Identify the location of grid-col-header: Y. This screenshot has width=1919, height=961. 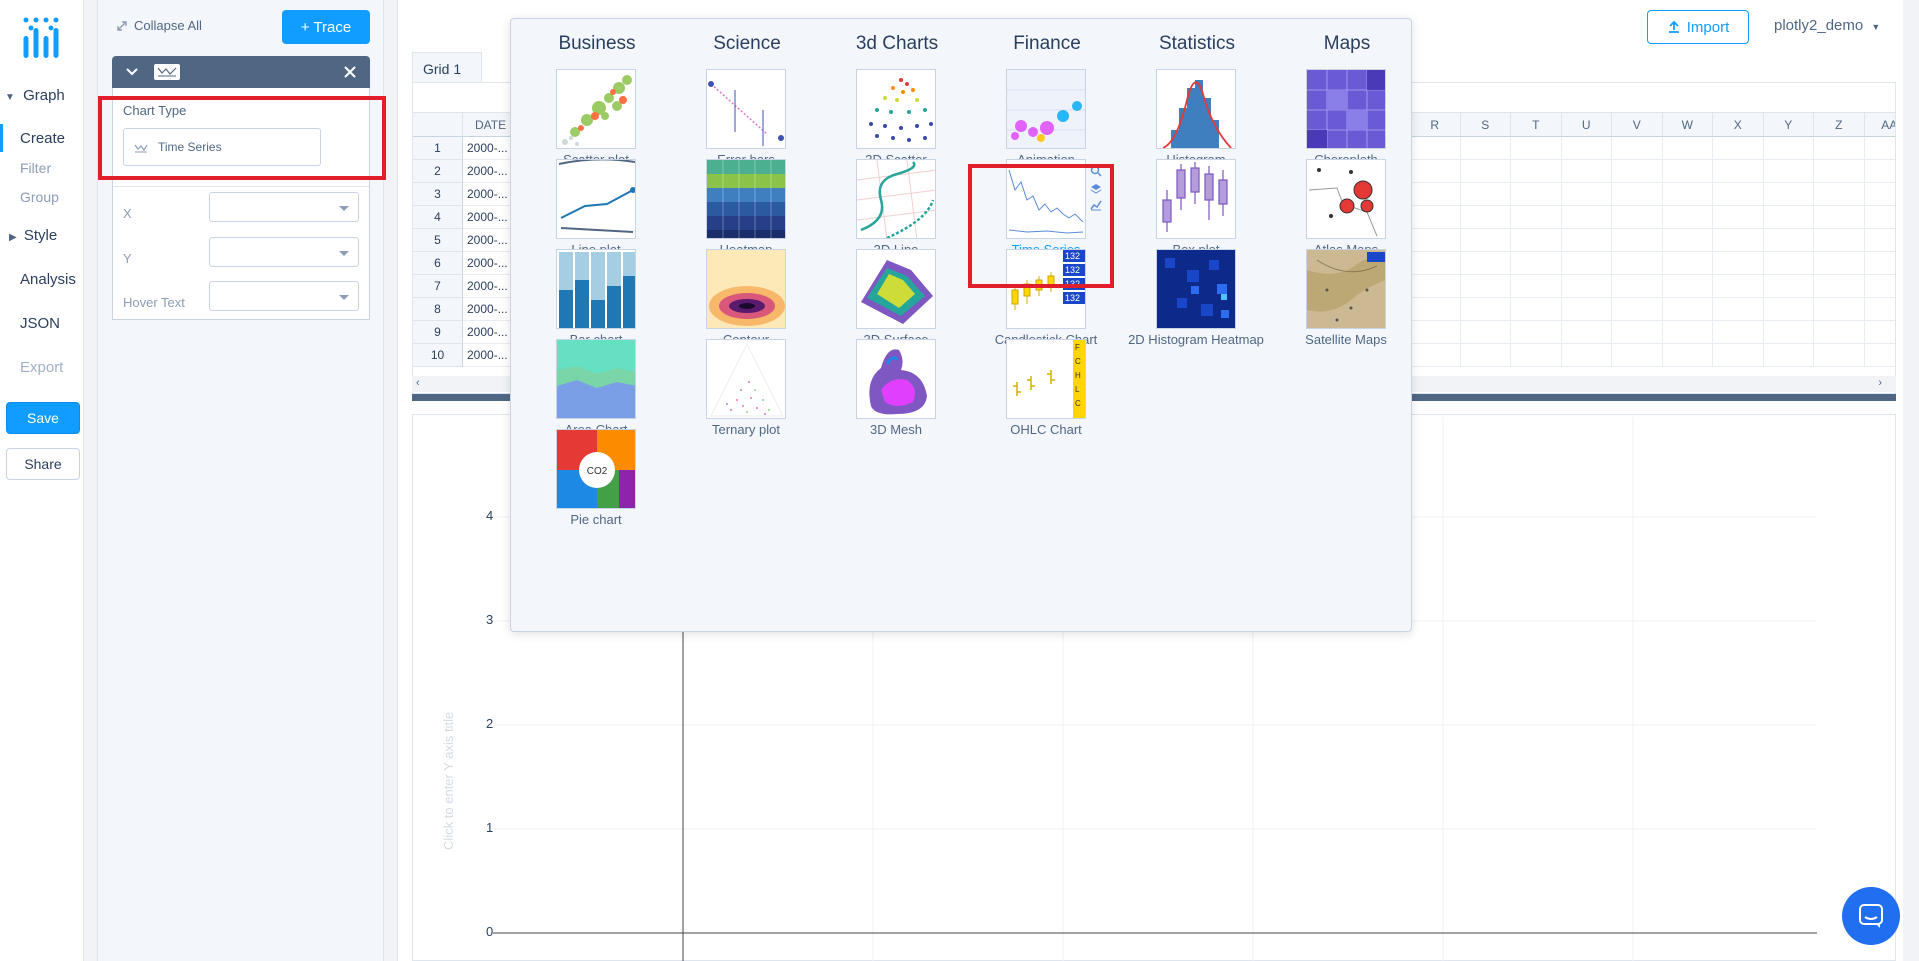
(1788, 125).